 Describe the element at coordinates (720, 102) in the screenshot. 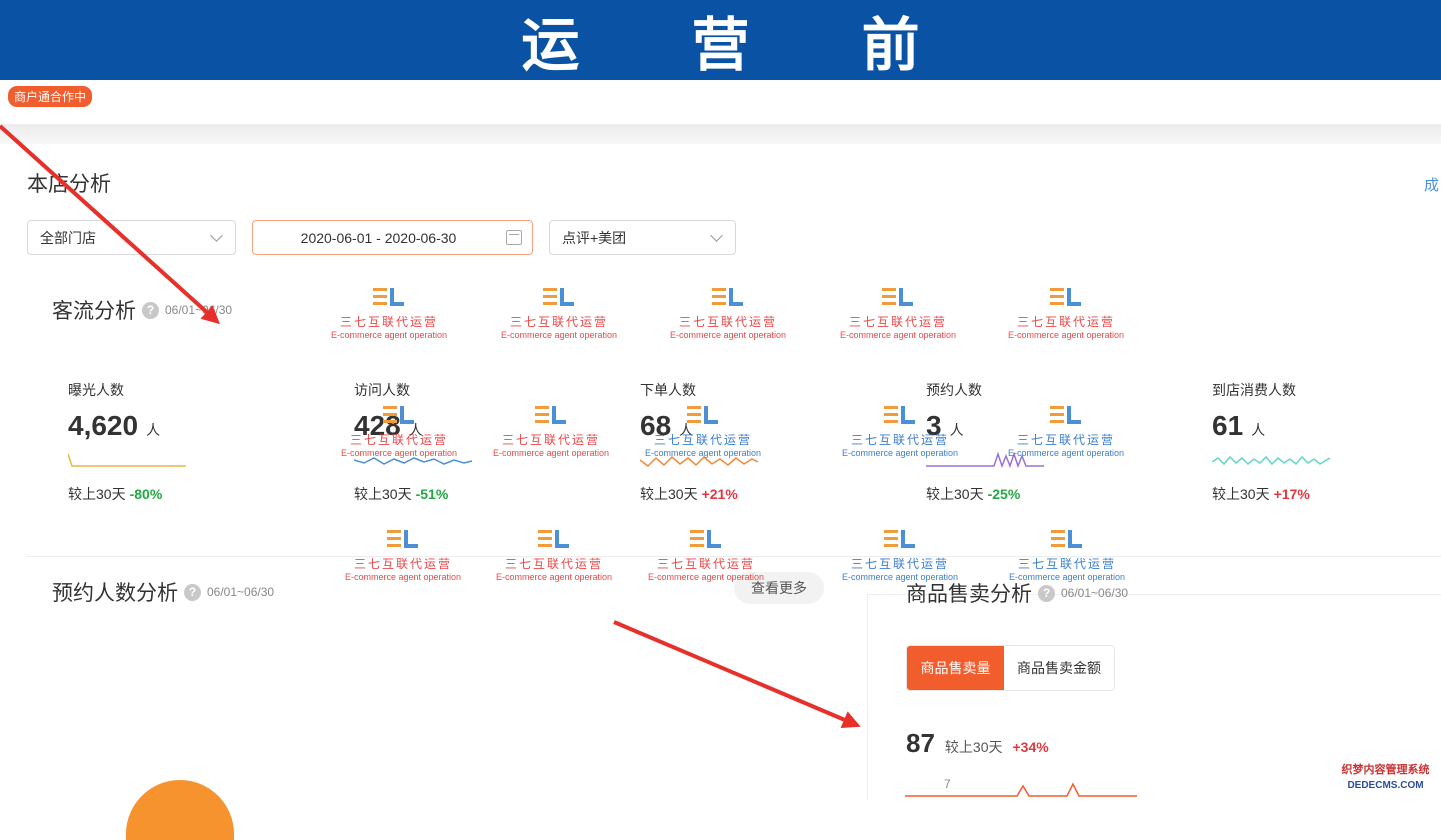

I see `top-bar: 商户通合作中` at that location.